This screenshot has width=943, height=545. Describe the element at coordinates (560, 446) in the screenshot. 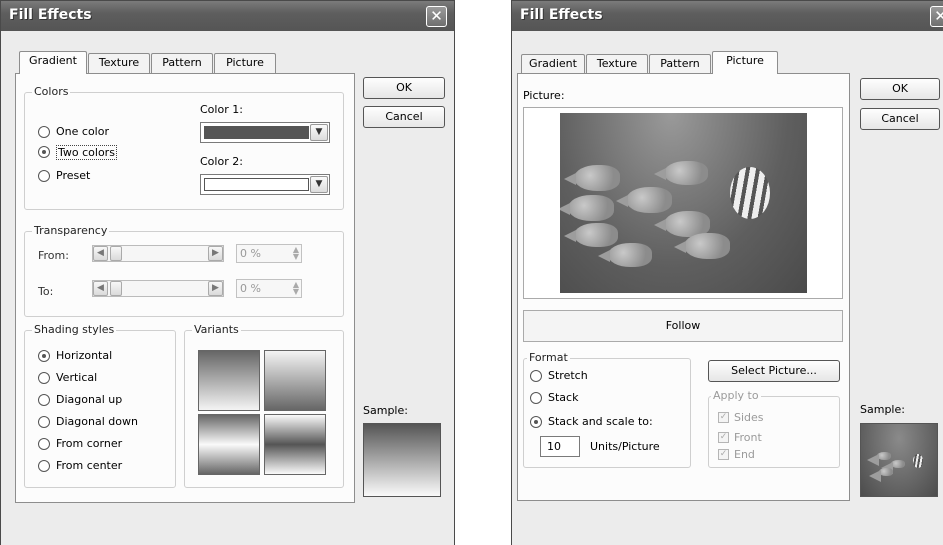

I see `units-input: 10` at that location.